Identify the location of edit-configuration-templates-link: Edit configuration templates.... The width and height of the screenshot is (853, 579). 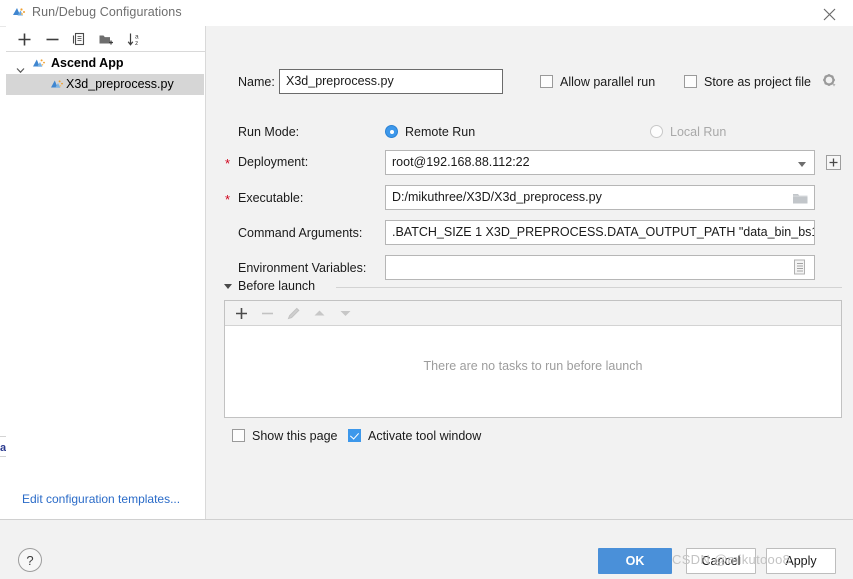
(101, 499).